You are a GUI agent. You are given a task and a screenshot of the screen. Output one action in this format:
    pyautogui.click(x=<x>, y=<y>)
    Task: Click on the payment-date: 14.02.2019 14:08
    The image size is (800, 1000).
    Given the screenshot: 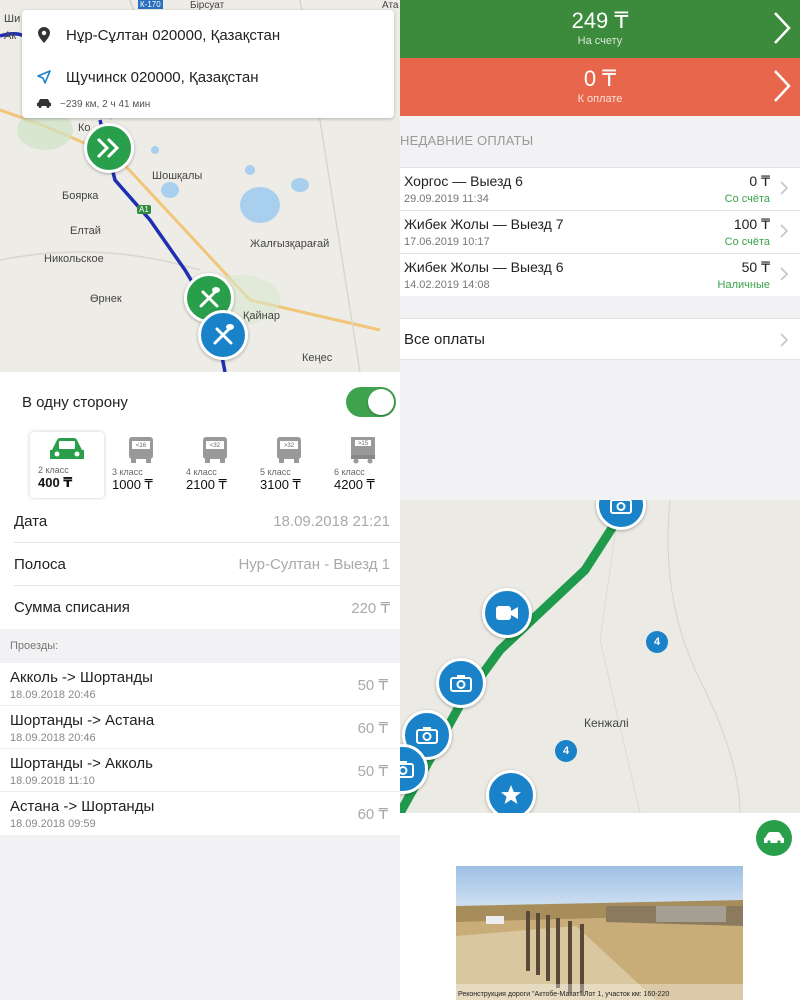 What is the action you would take?
    pyautogui.click(x=447, y=285)
    